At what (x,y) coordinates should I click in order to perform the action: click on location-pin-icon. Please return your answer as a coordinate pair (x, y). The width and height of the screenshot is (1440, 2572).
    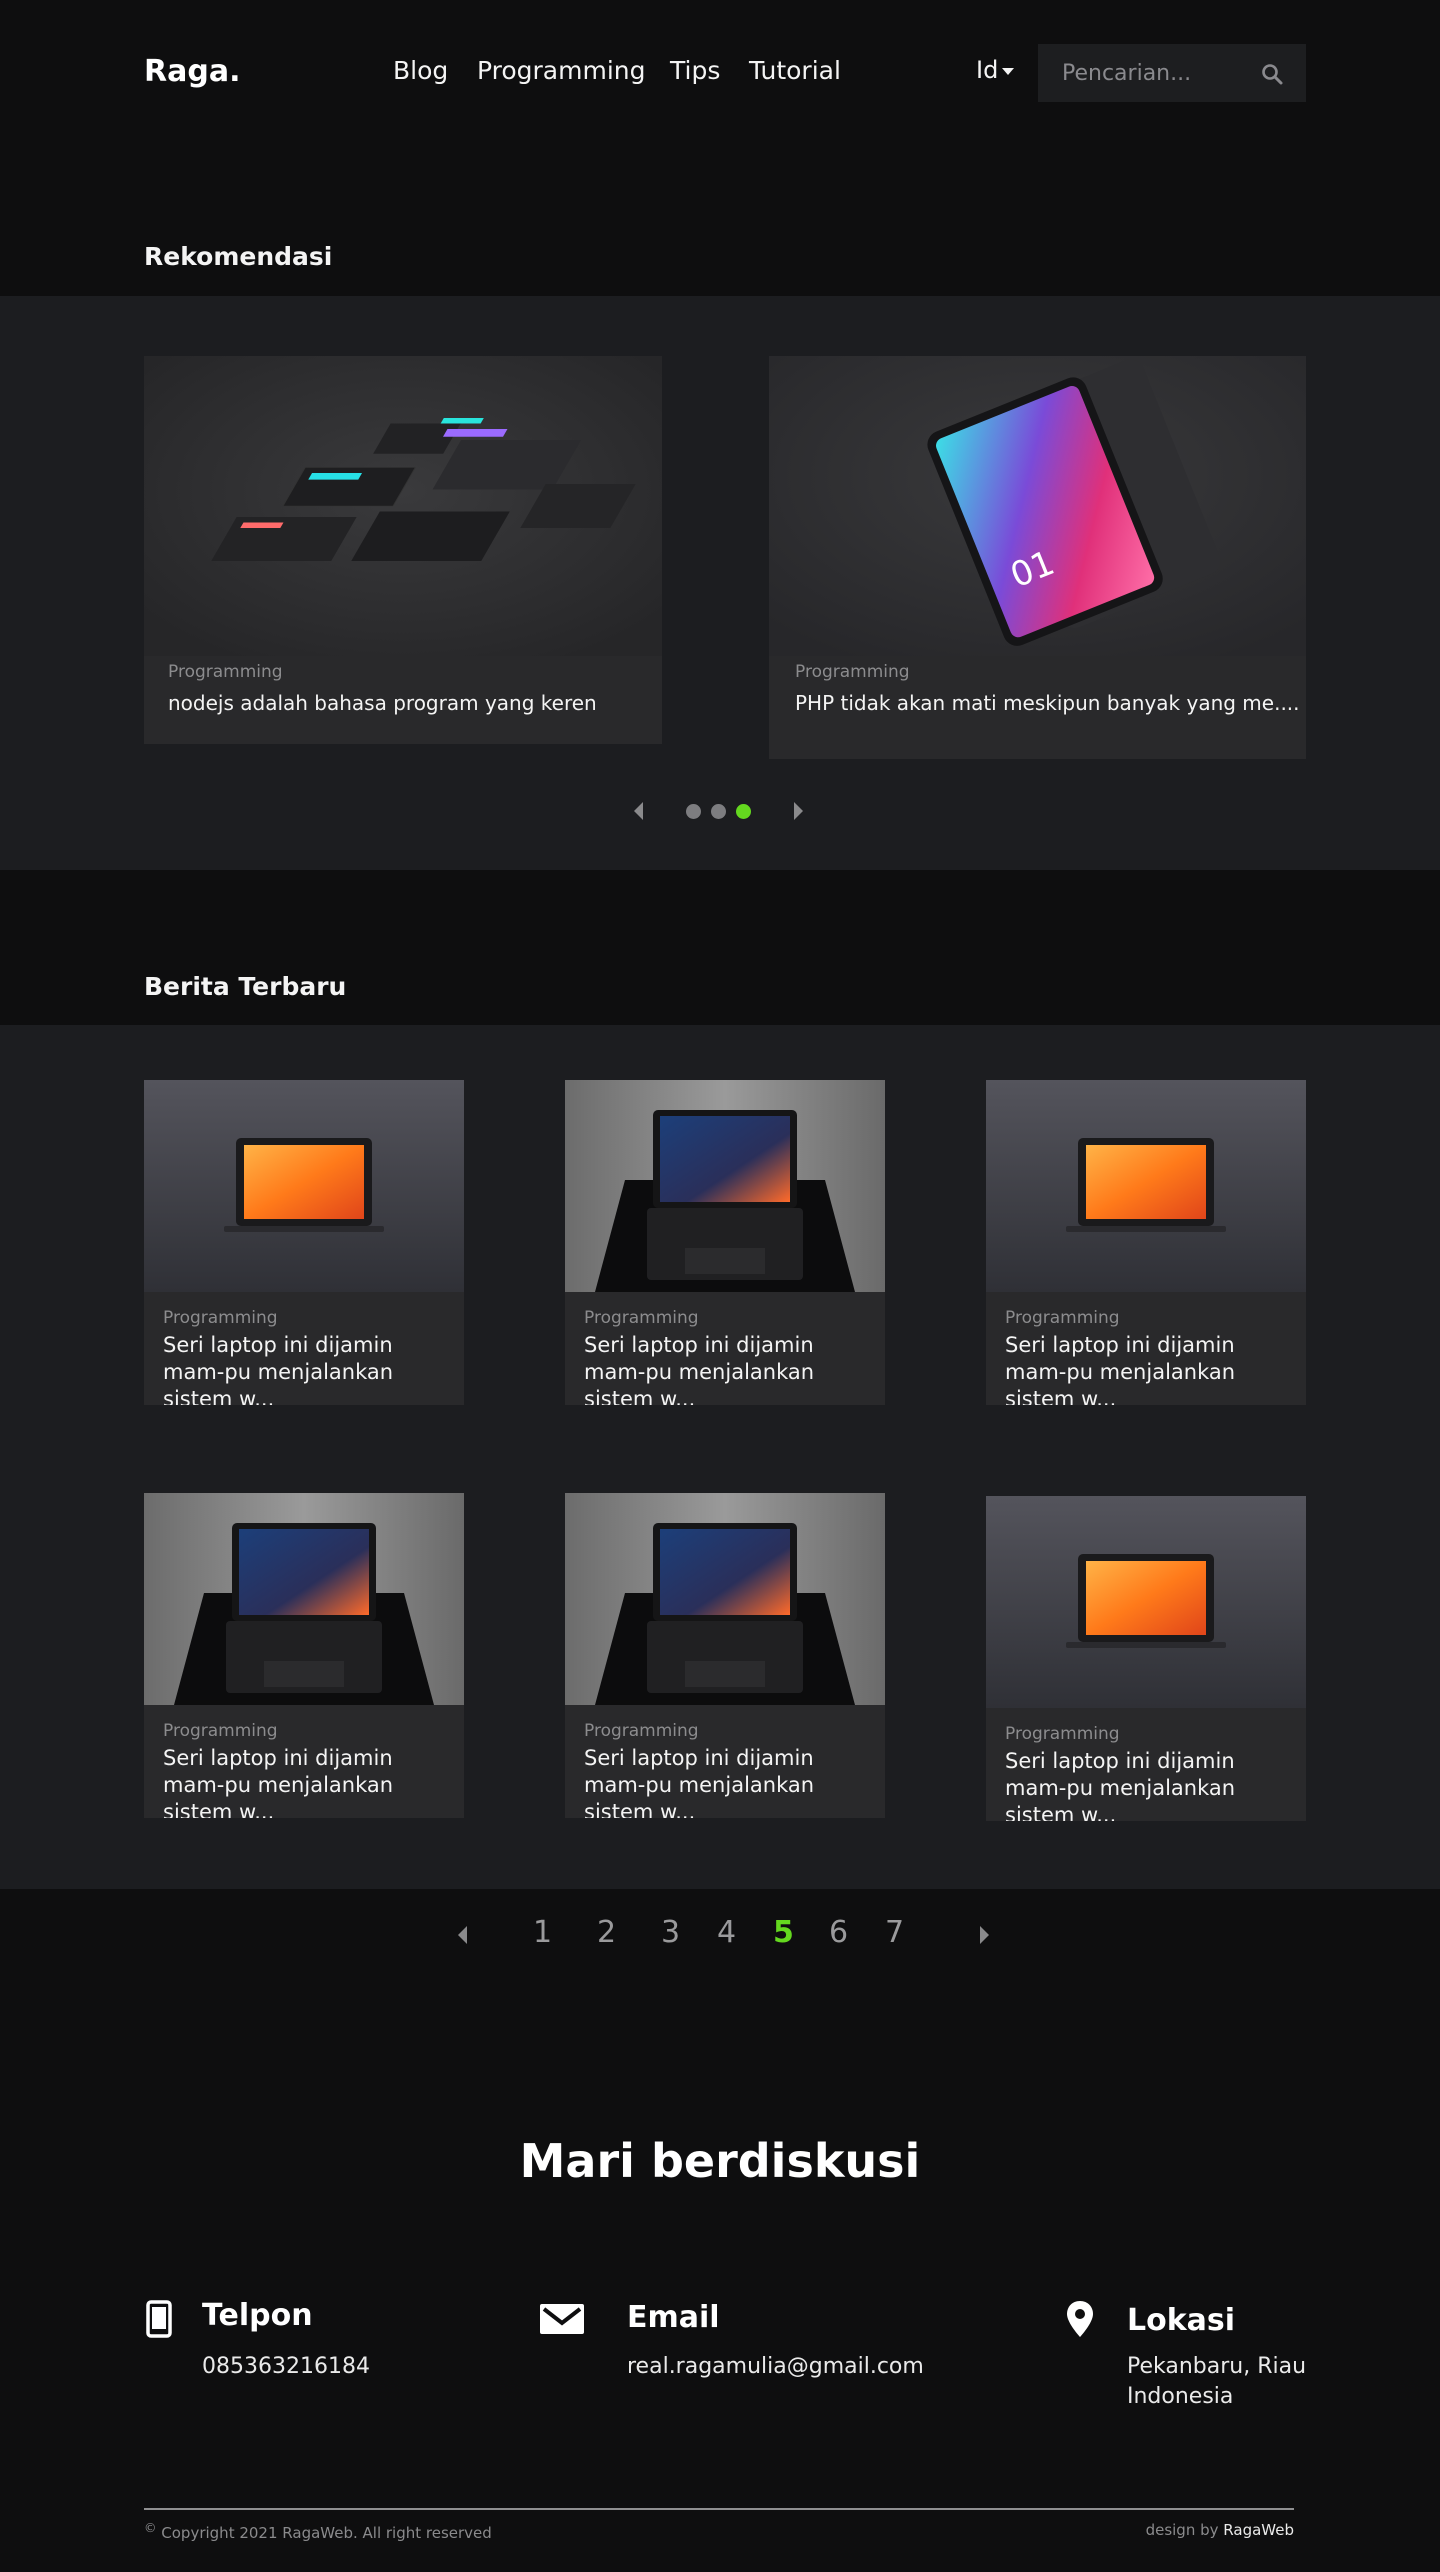
    Looking at the image, I should click on (1080, 2319).